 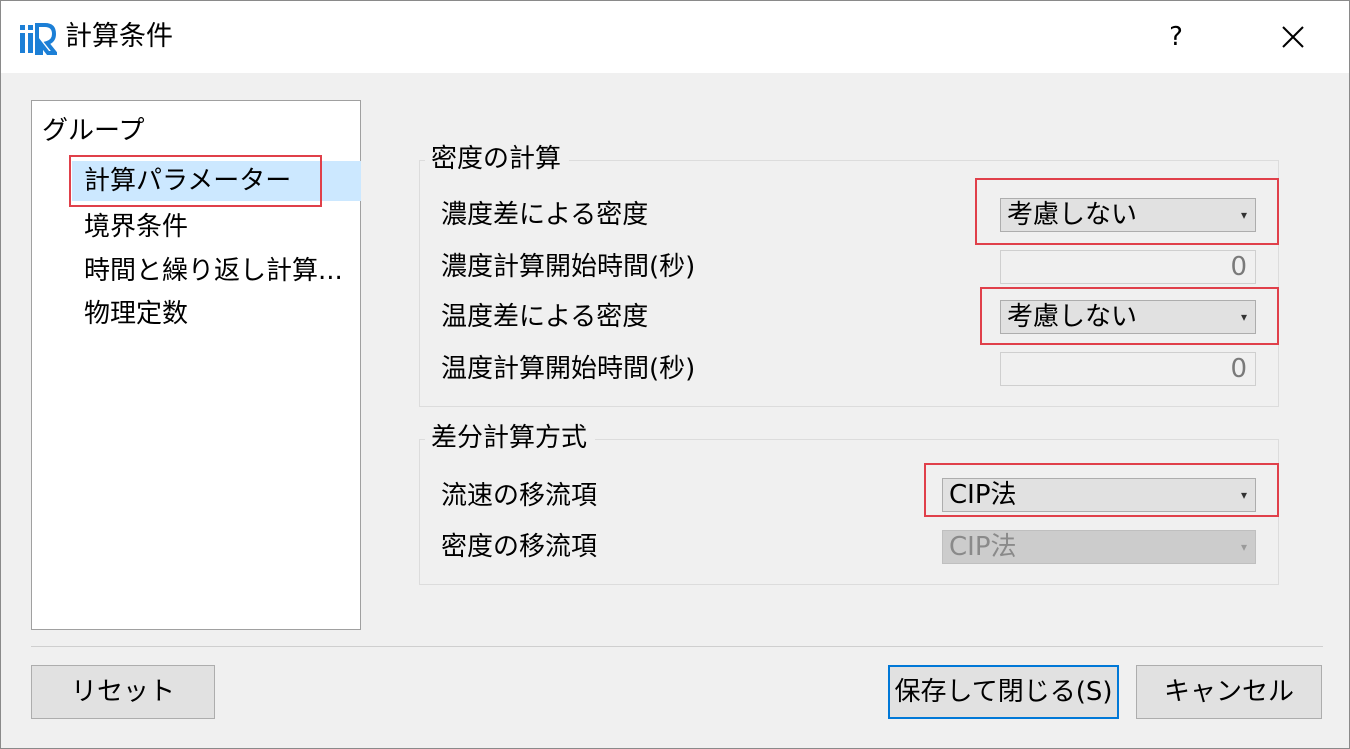 What do you see at coordinates (1072, 215) in the screenshot?
I see `concentration-density-value: 考慮しない` at bounding box center [1072, 215].